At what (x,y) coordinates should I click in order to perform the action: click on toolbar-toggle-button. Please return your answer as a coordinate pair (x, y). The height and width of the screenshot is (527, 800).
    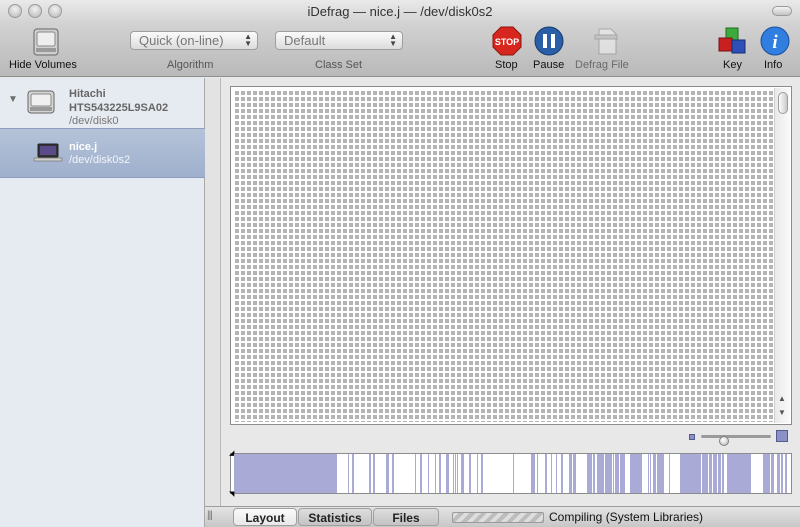
    Looking at the image, I should click on (782, 11).